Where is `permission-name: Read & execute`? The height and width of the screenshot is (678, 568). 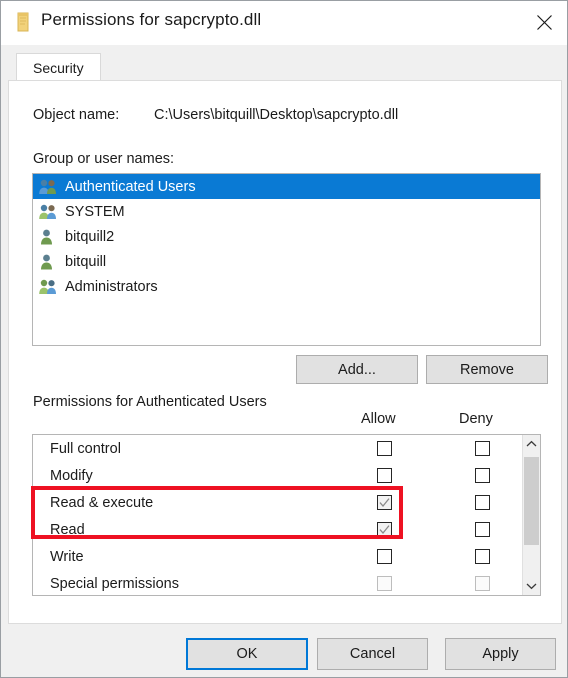
permission-name: Read & execute is located at coordinates (102, 502).